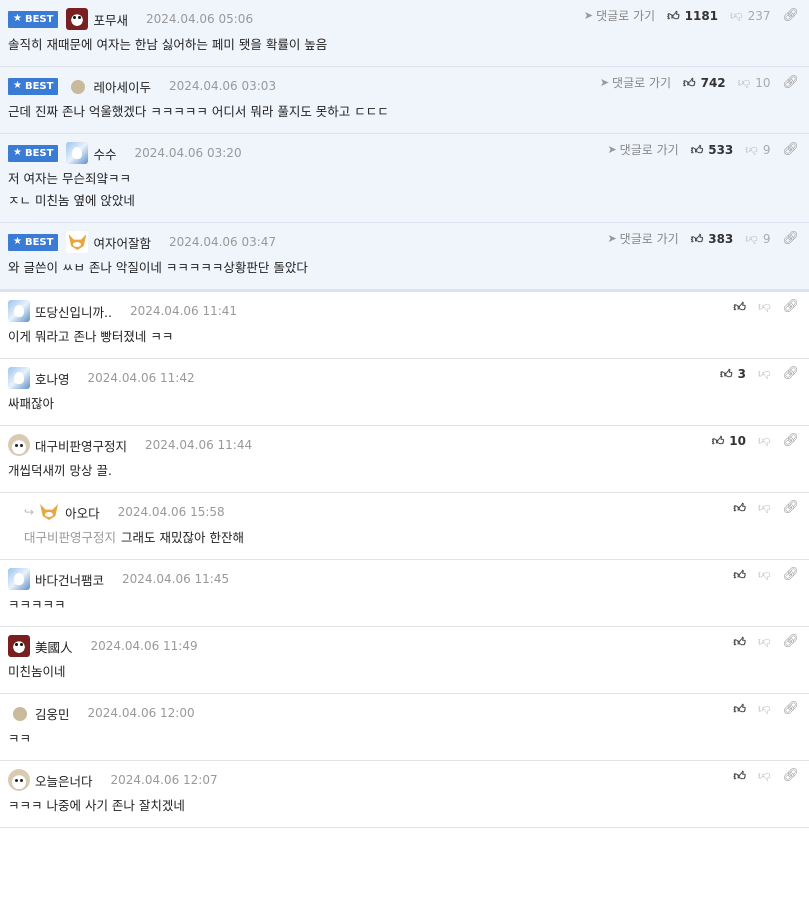 Image resolution: width=809 pixels, height=898 pixels. I want to click on comment-text: 싸패잖아, so click(31, 403).